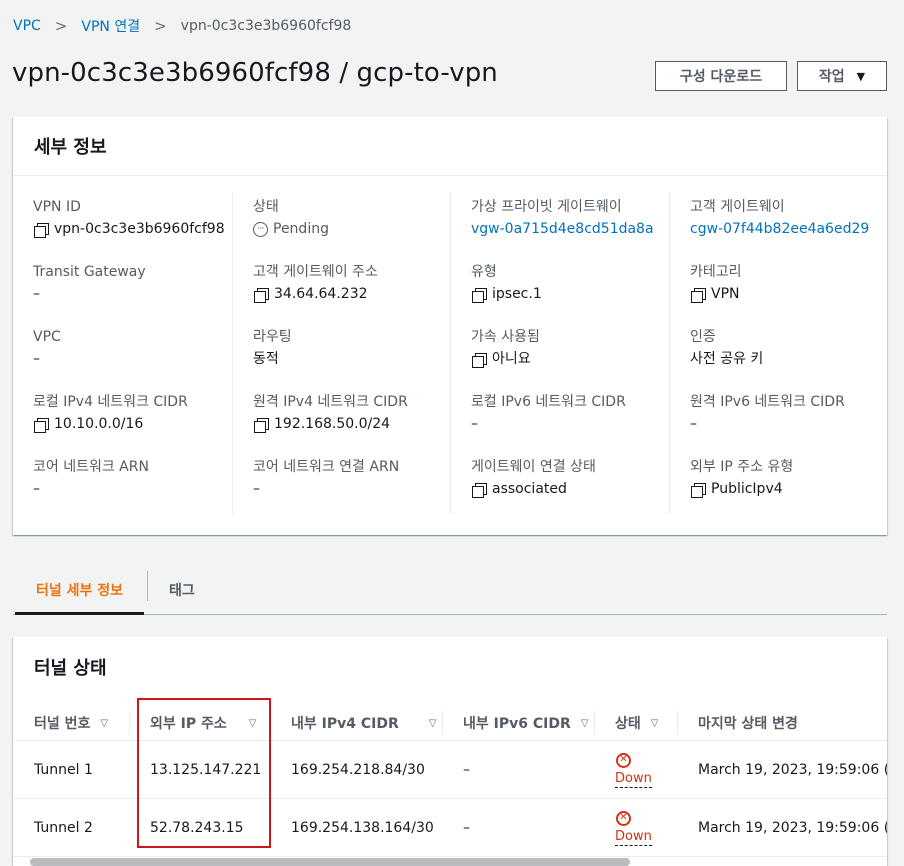  What do you see at coordinates (788, 294) in the screenshot?
I see `detail-value-row: VPN` at bounding box center [788, 294].